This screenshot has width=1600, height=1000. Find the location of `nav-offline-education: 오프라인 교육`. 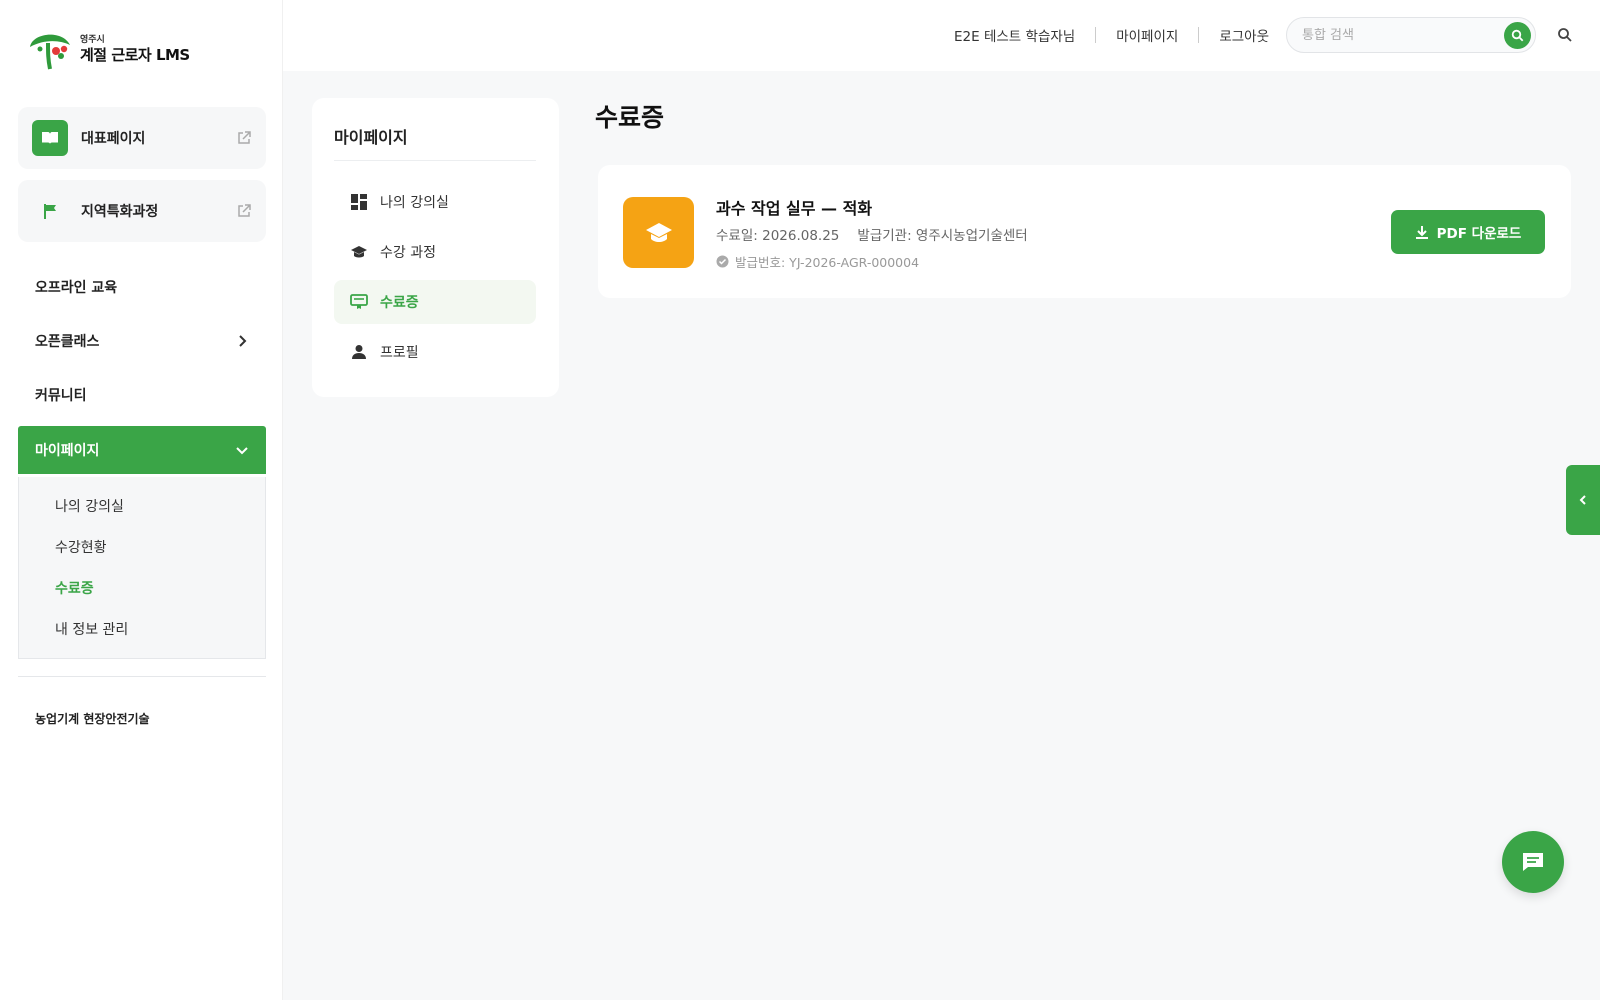

nav-offline-education: 오프라인 교육 is located at coordinates (142, 287).